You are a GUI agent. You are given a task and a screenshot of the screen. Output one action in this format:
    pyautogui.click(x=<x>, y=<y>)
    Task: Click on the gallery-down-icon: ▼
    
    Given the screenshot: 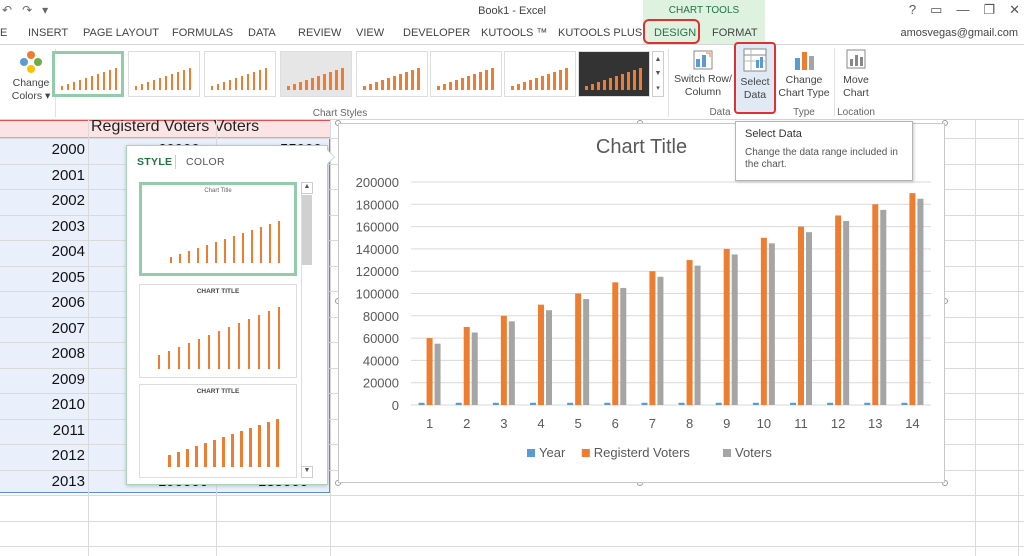 What is the action you would take?
    pyautogui.click(x=658, y=73)
    